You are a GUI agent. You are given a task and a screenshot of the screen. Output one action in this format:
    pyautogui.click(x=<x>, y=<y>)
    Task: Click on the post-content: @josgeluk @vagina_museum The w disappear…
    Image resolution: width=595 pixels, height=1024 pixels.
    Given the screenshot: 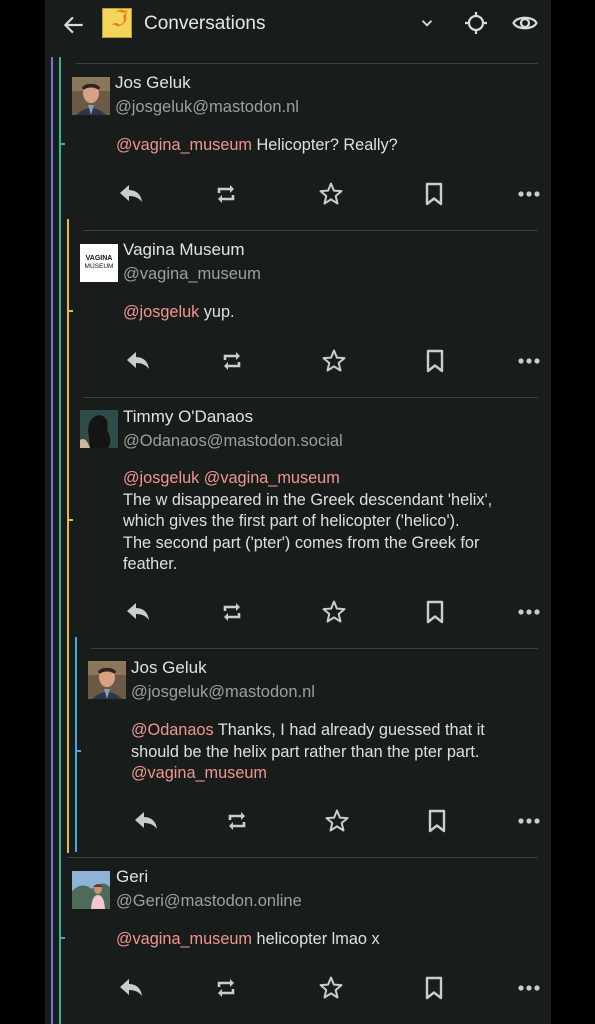 What is the action you would take?
    pyautogui.click(x=333, y=522)
    